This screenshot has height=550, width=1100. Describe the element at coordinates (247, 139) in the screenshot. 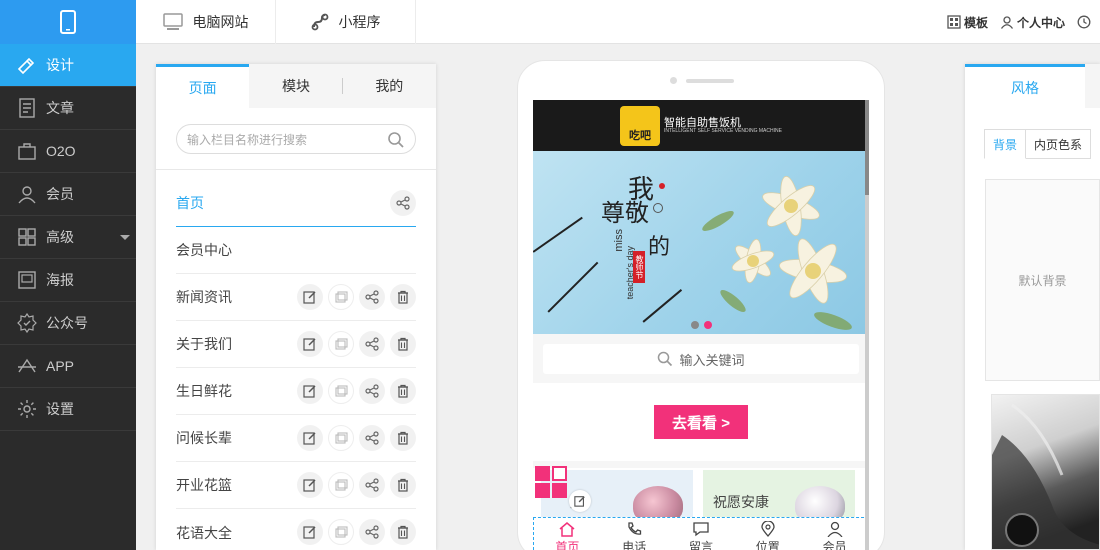

I see `page-search-placeholder: 输入栏目名称进行搜索` at that location.